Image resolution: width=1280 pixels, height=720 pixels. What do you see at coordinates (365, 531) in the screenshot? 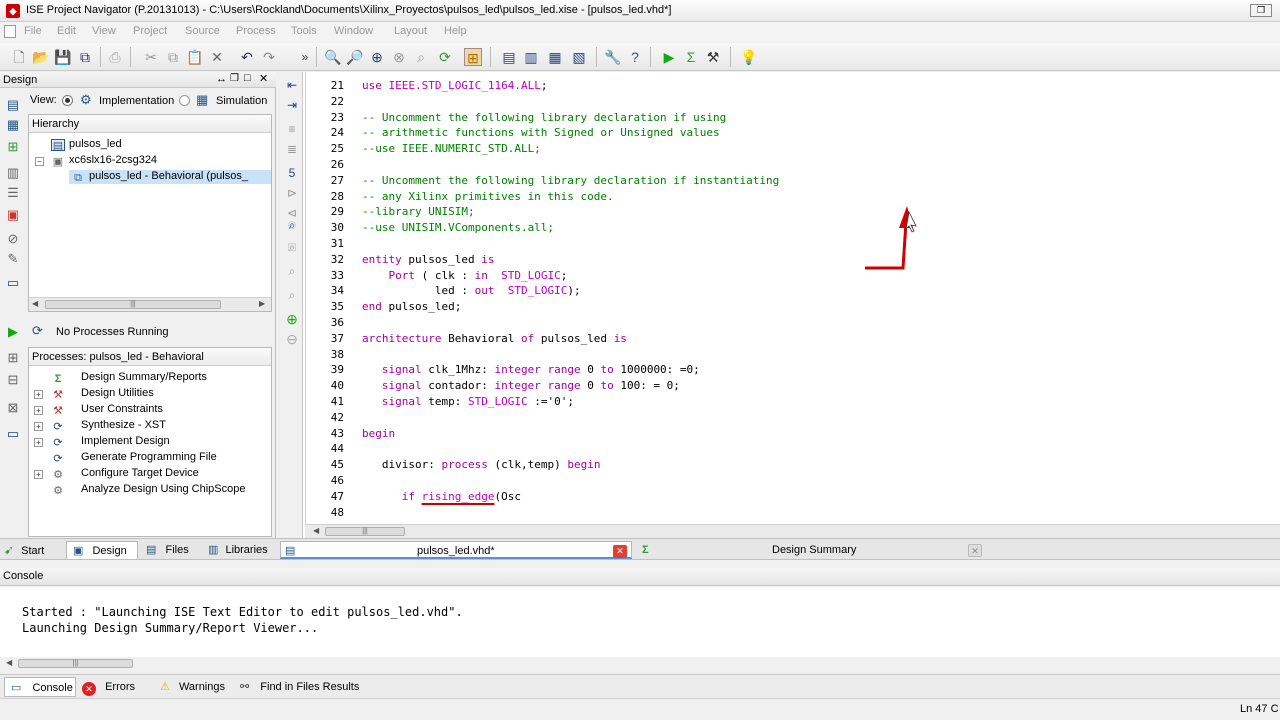
I see `editor-scroll-thumb: |||` at bounding box center [365, 531].